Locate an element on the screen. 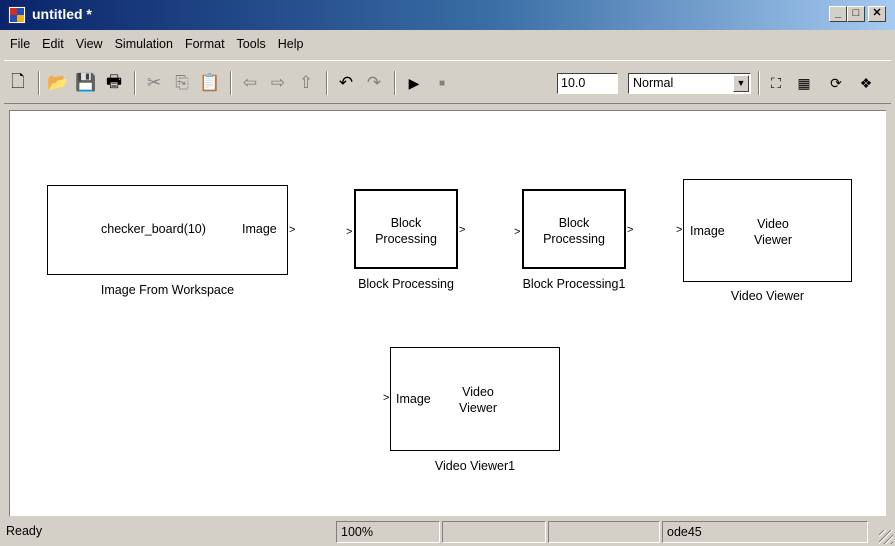 This screenshot has width=895, height=546. image-from-workspace-block: checker_board(10) Image is located at coordinates (167, 230).